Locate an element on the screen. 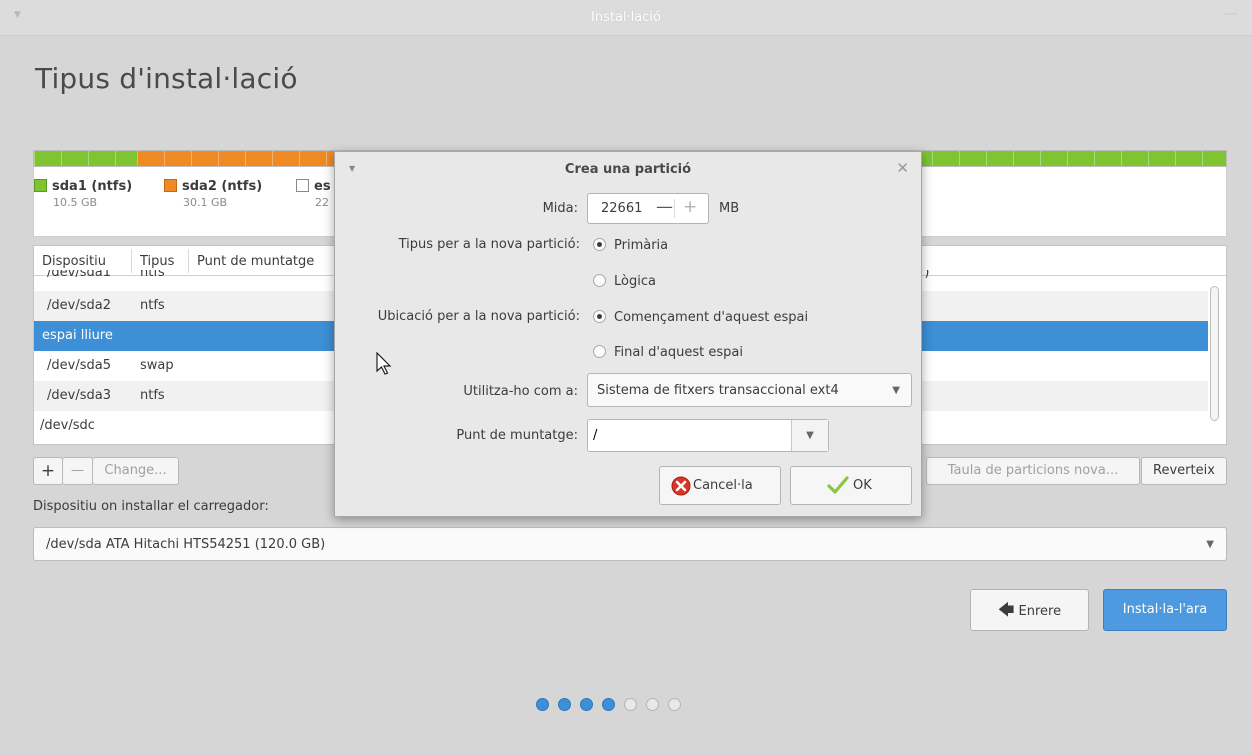 This screenshot has height=755, width=1252. bootloader-value: /dev/sda ATA Hitachi HTS54251 (120.0 GB) is located at coordinates (186, 544).